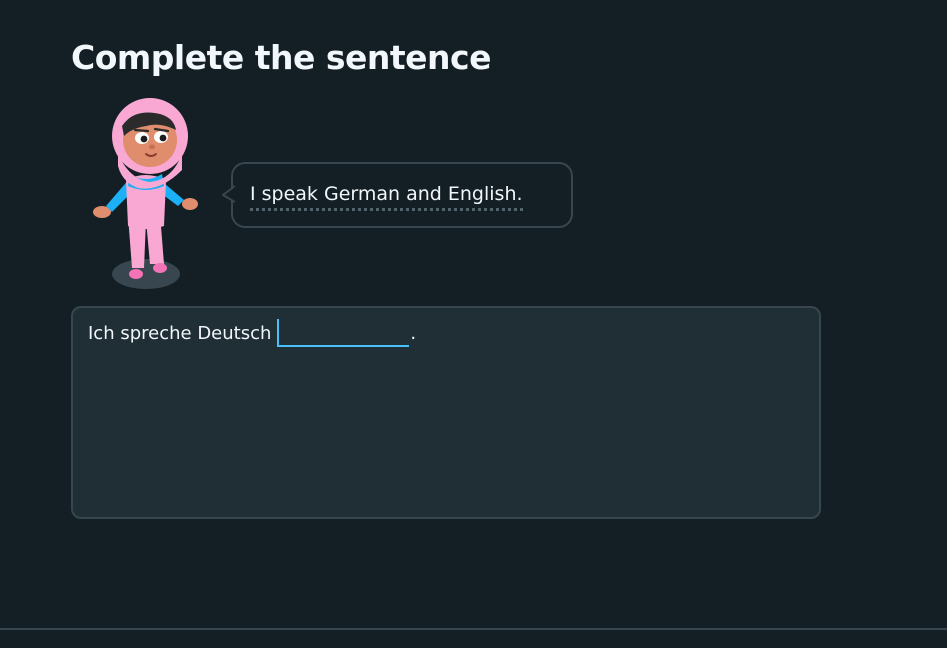 The width and height of the screenshot is (947, 648). I want to click on speech-text: I speak German and English., so click(386, 196).